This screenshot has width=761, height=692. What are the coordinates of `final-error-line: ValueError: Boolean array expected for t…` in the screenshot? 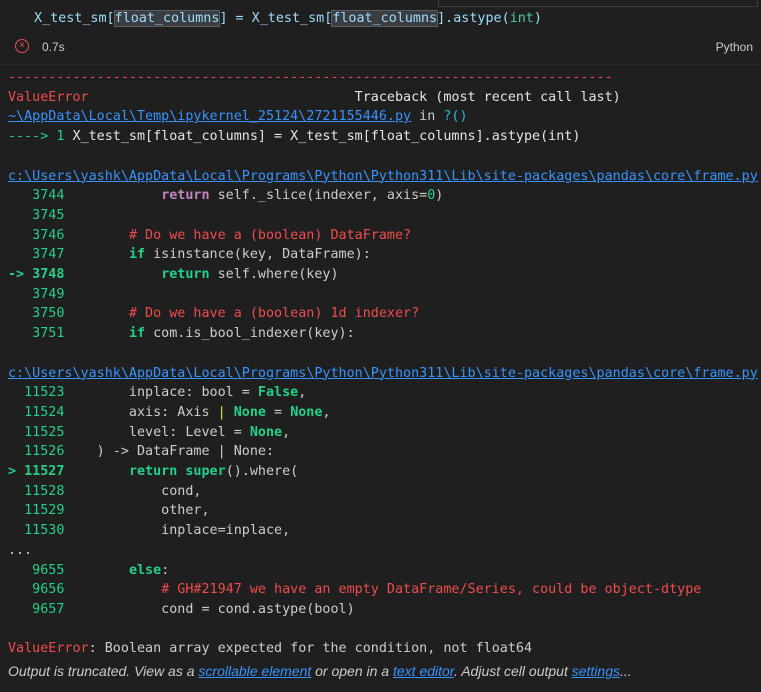 It's located at (270, 649).